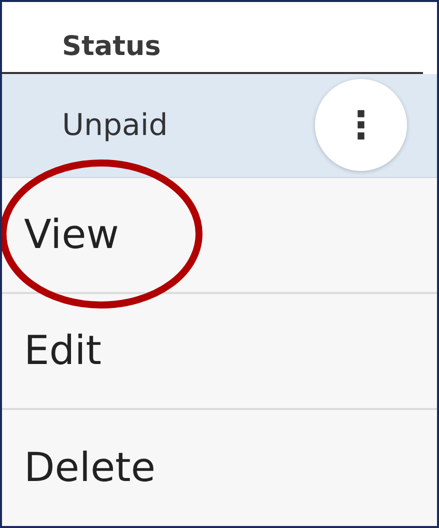 The image size is (439, 528). I want to click on menu-item: Delete, so click(90, 468).